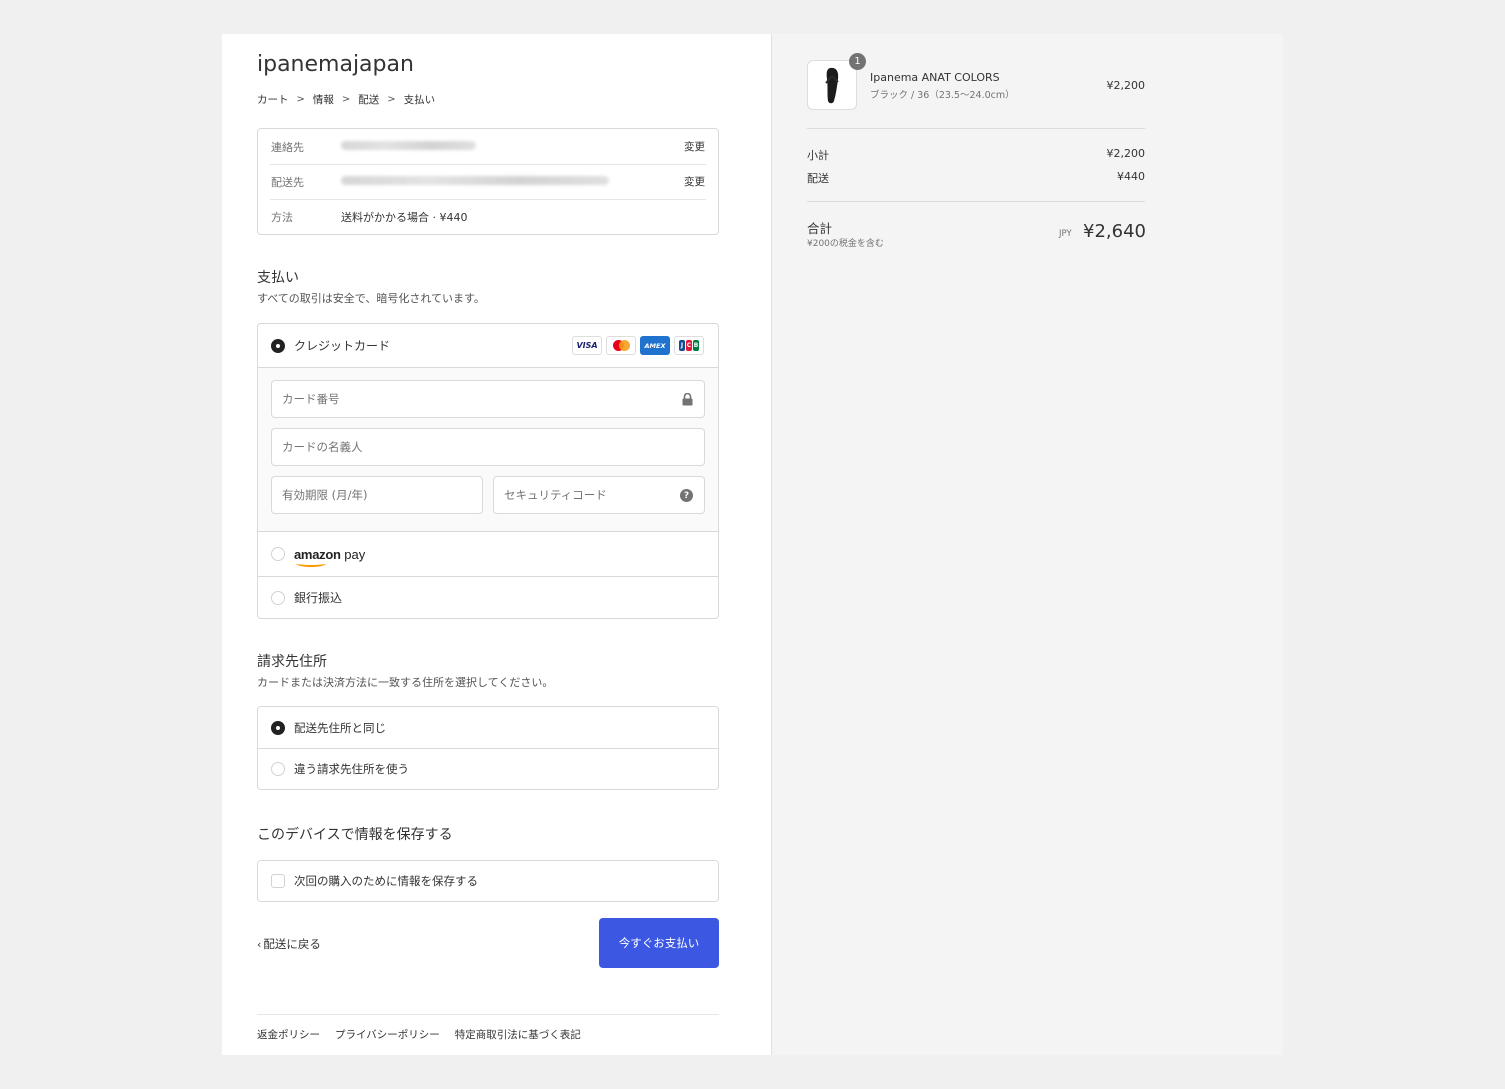 This screenshot has width=1505, height=1089. I want to click on shipping-method-value: 送料がかかる場合 · ¥440, so click(404, 217).